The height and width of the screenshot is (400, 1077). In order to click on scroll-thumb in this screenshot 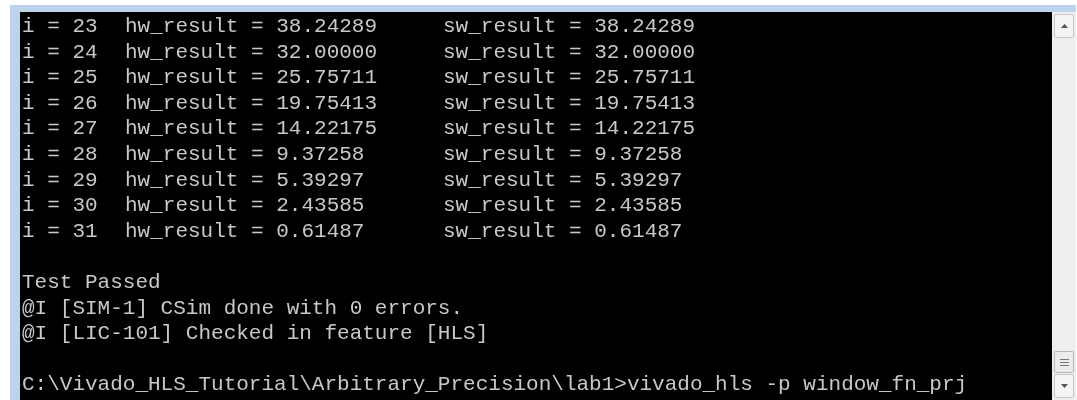, I will do `click(1064, 362)`.